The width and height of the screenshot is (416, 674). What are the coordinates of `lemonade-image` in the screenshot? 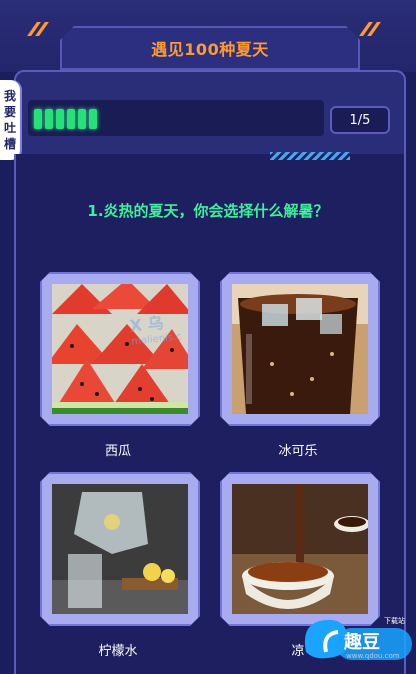 It's located at (120, 549).